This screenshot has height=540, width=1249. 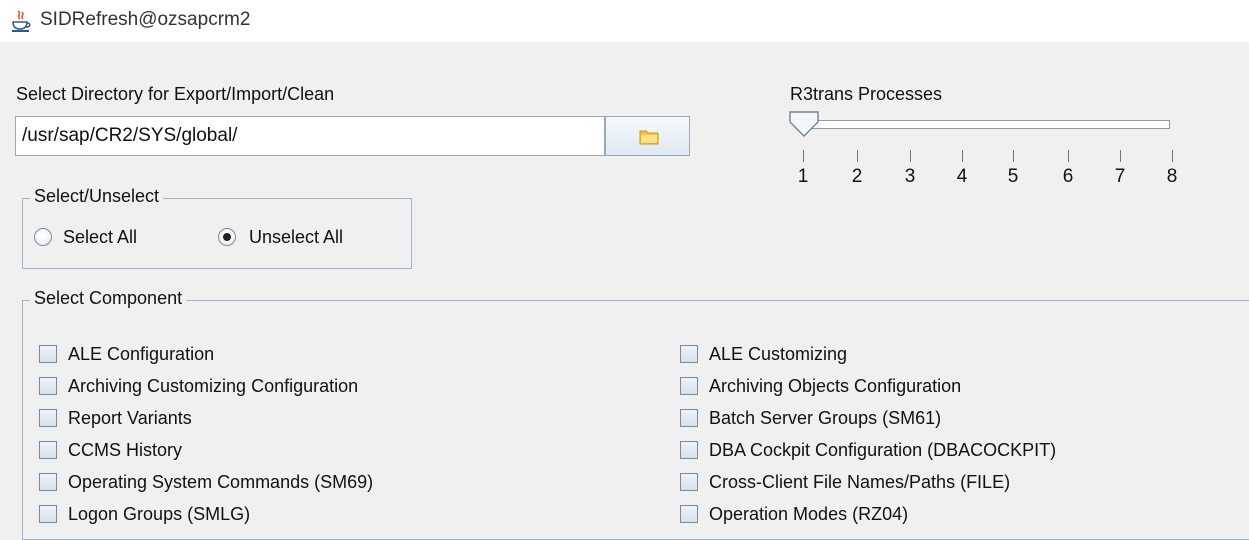 I want to click on select-all-radio, so click(x=43, y=237).